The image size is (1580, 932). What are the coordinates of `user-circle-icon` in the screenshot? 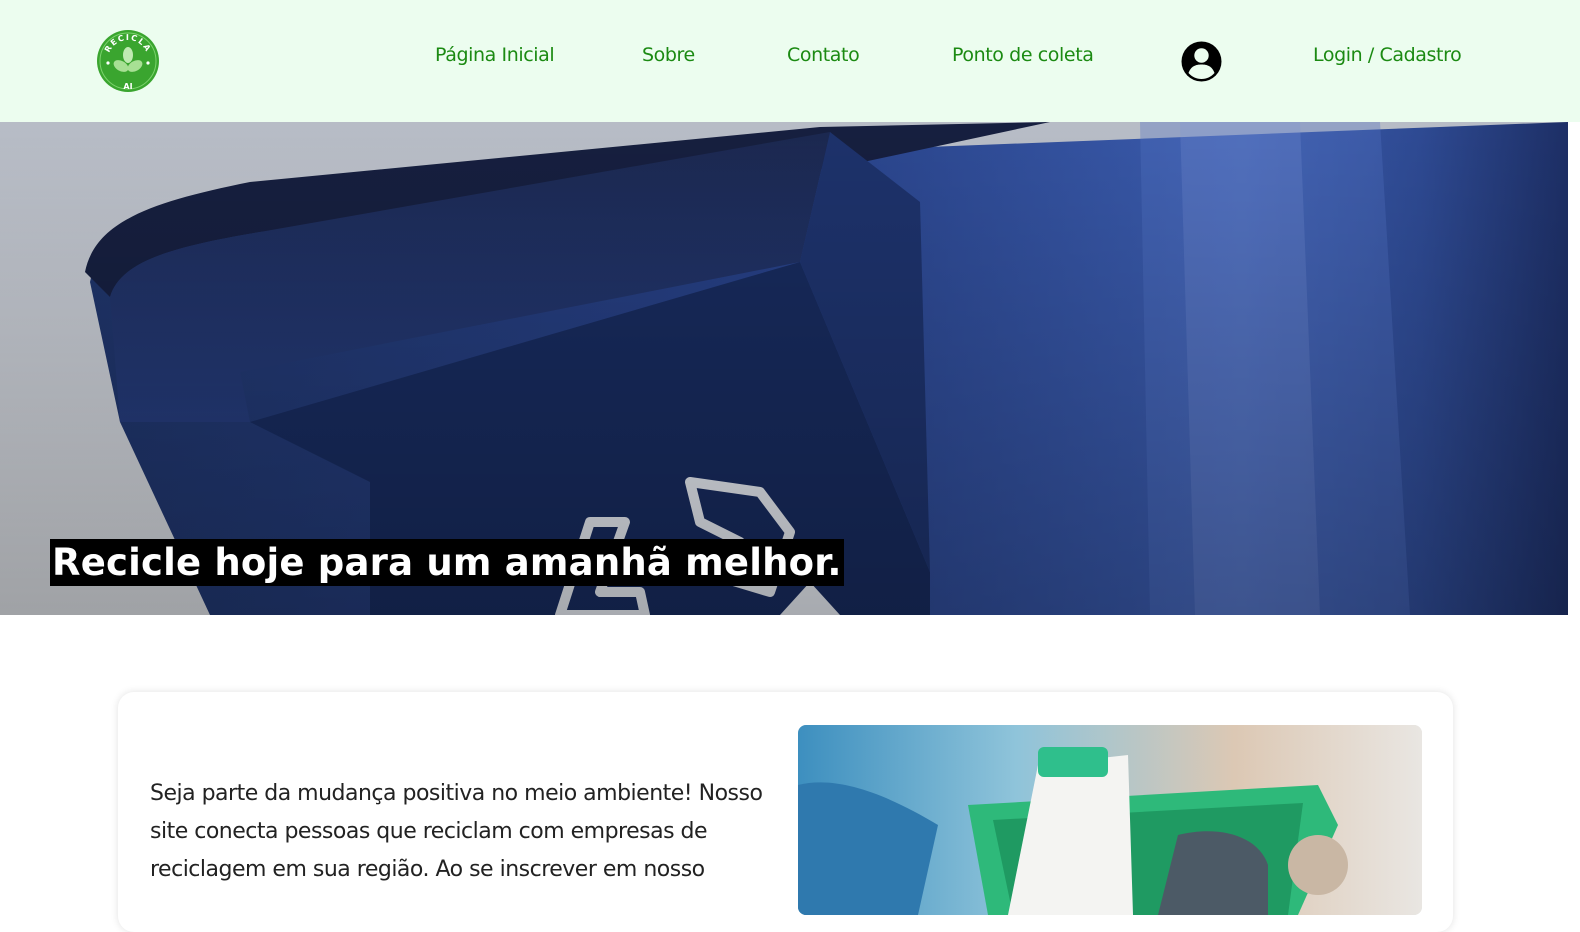 It's located at (1201, 61).